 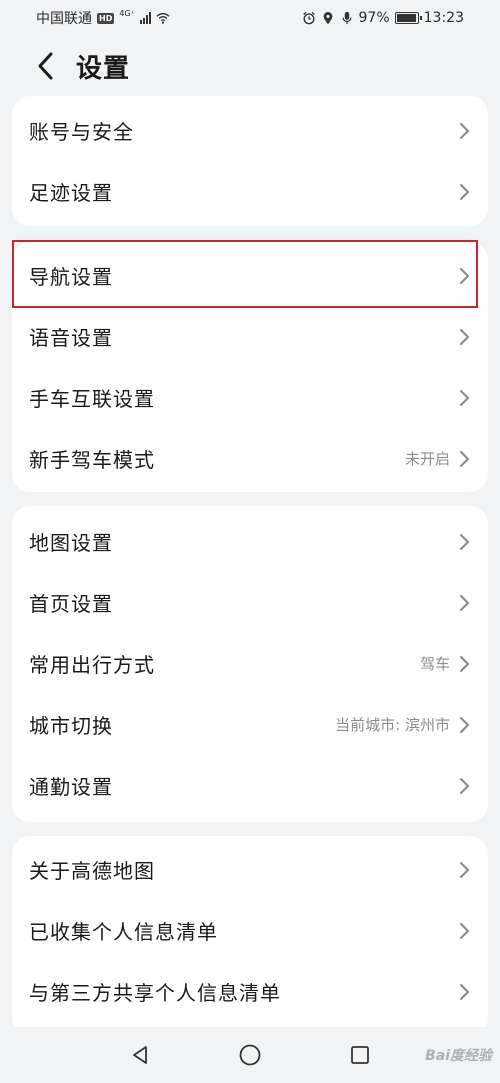 I want to click on battery-icon, so click(x=408, y=18).